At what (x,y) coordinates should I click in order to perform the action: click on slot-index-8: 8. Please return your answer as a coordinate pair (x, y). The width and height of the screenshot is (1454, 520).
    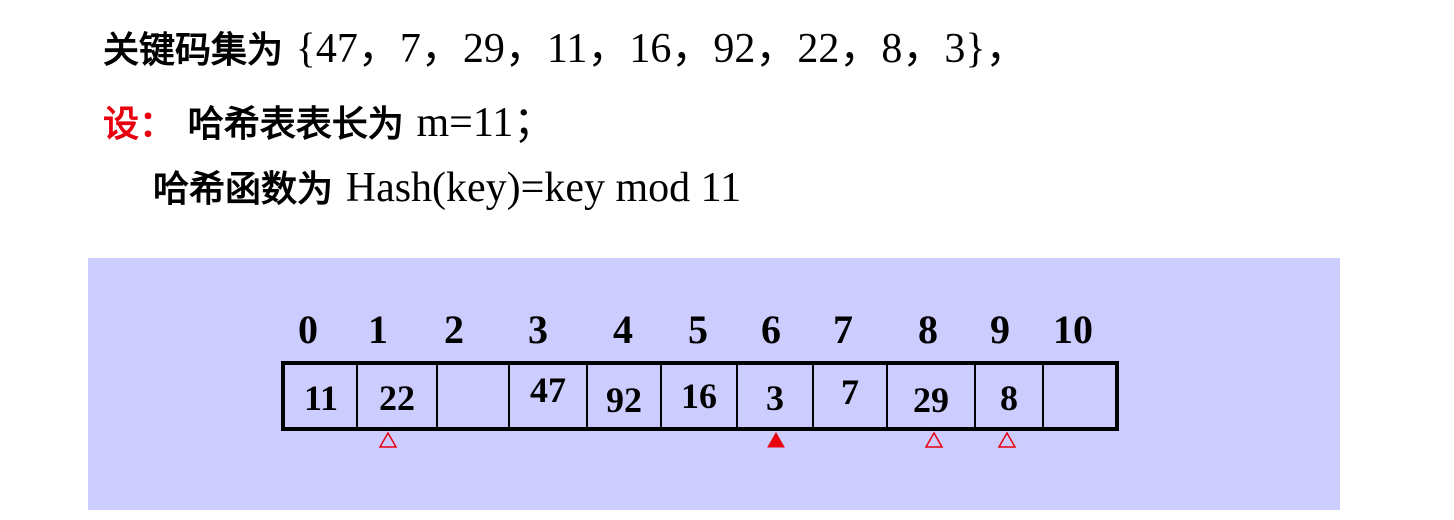
    Looking at the image, I should click on (928, 329).